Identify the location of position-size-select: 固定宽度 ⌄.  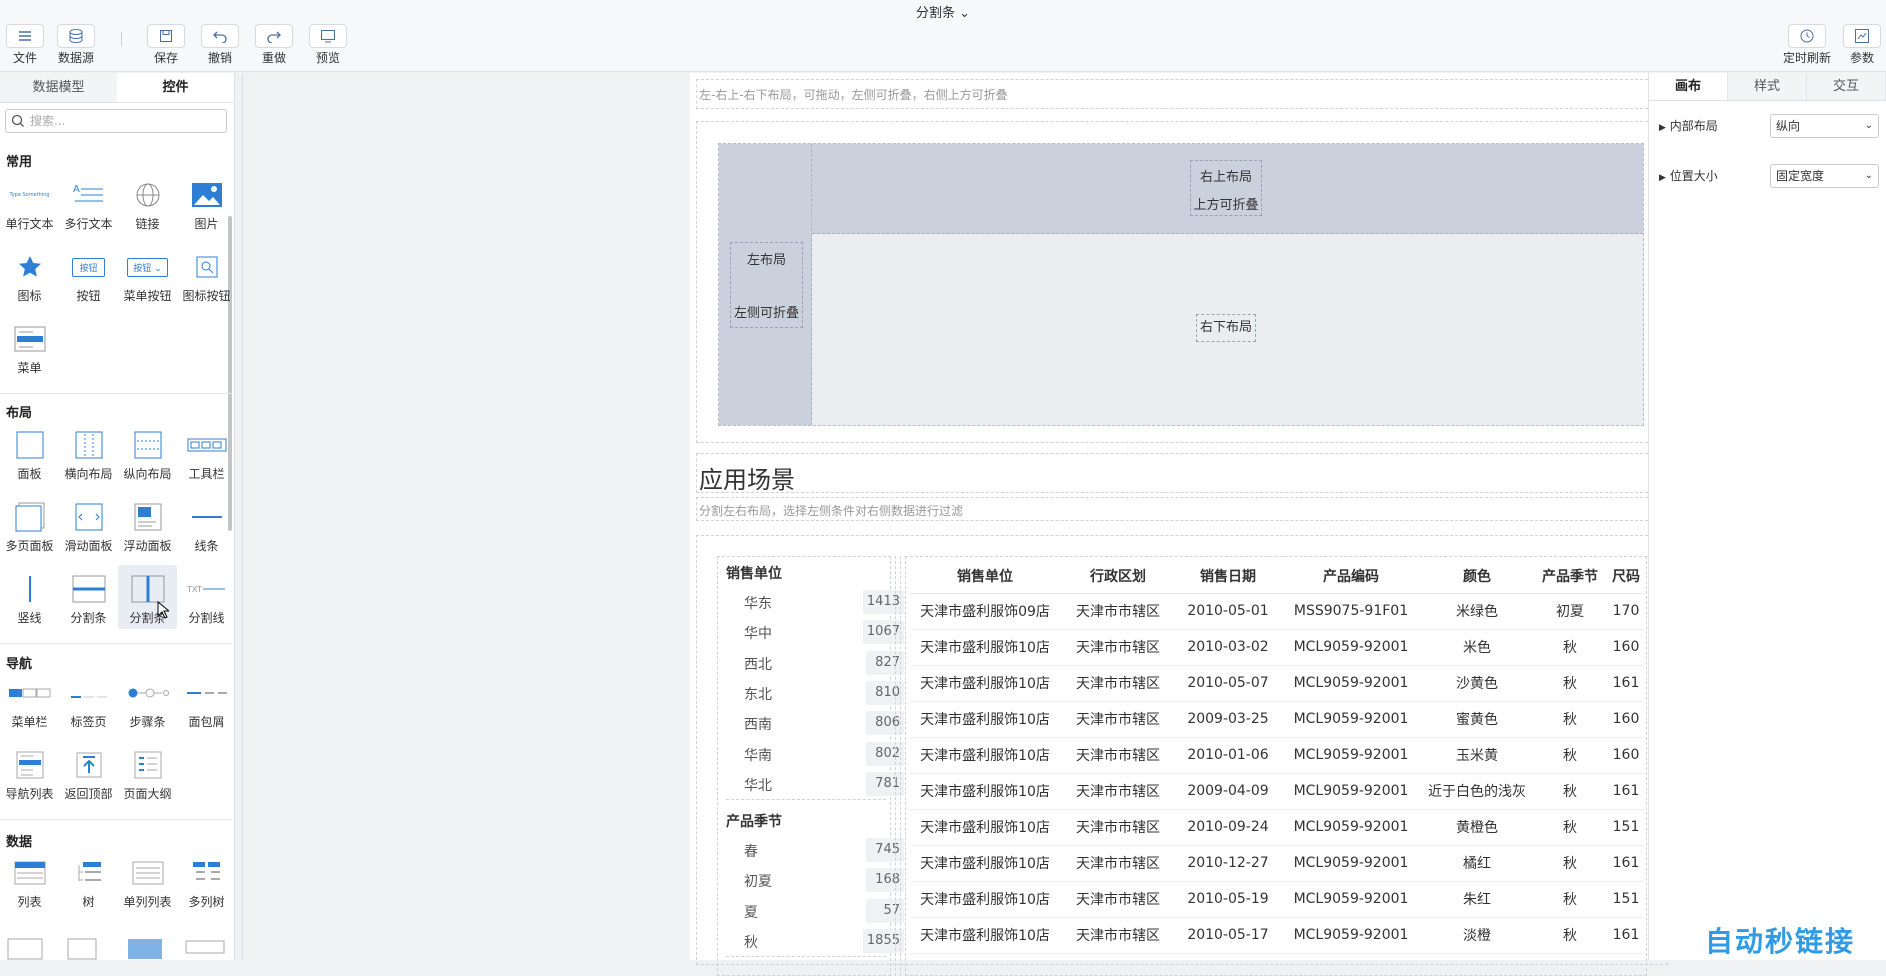
(1824, 176).